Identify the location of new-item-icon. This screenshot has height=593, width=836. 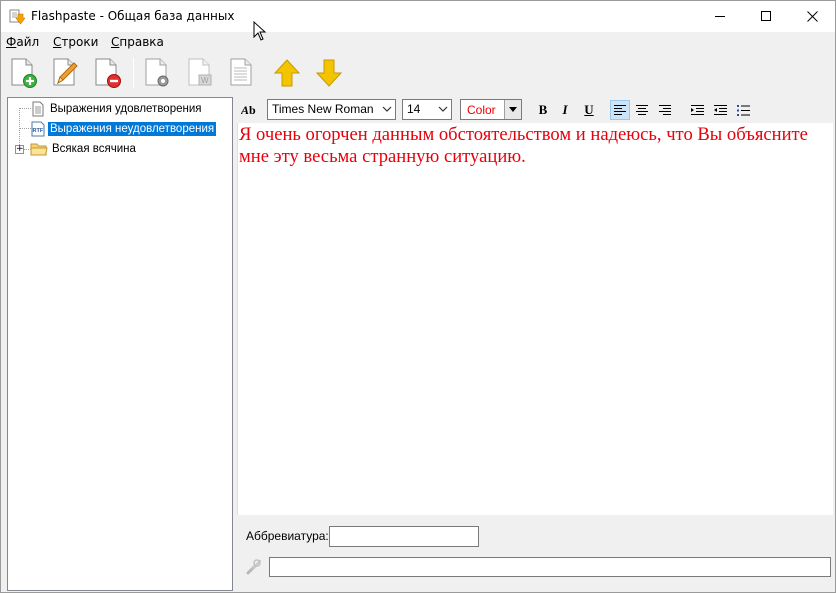
(24, 73).